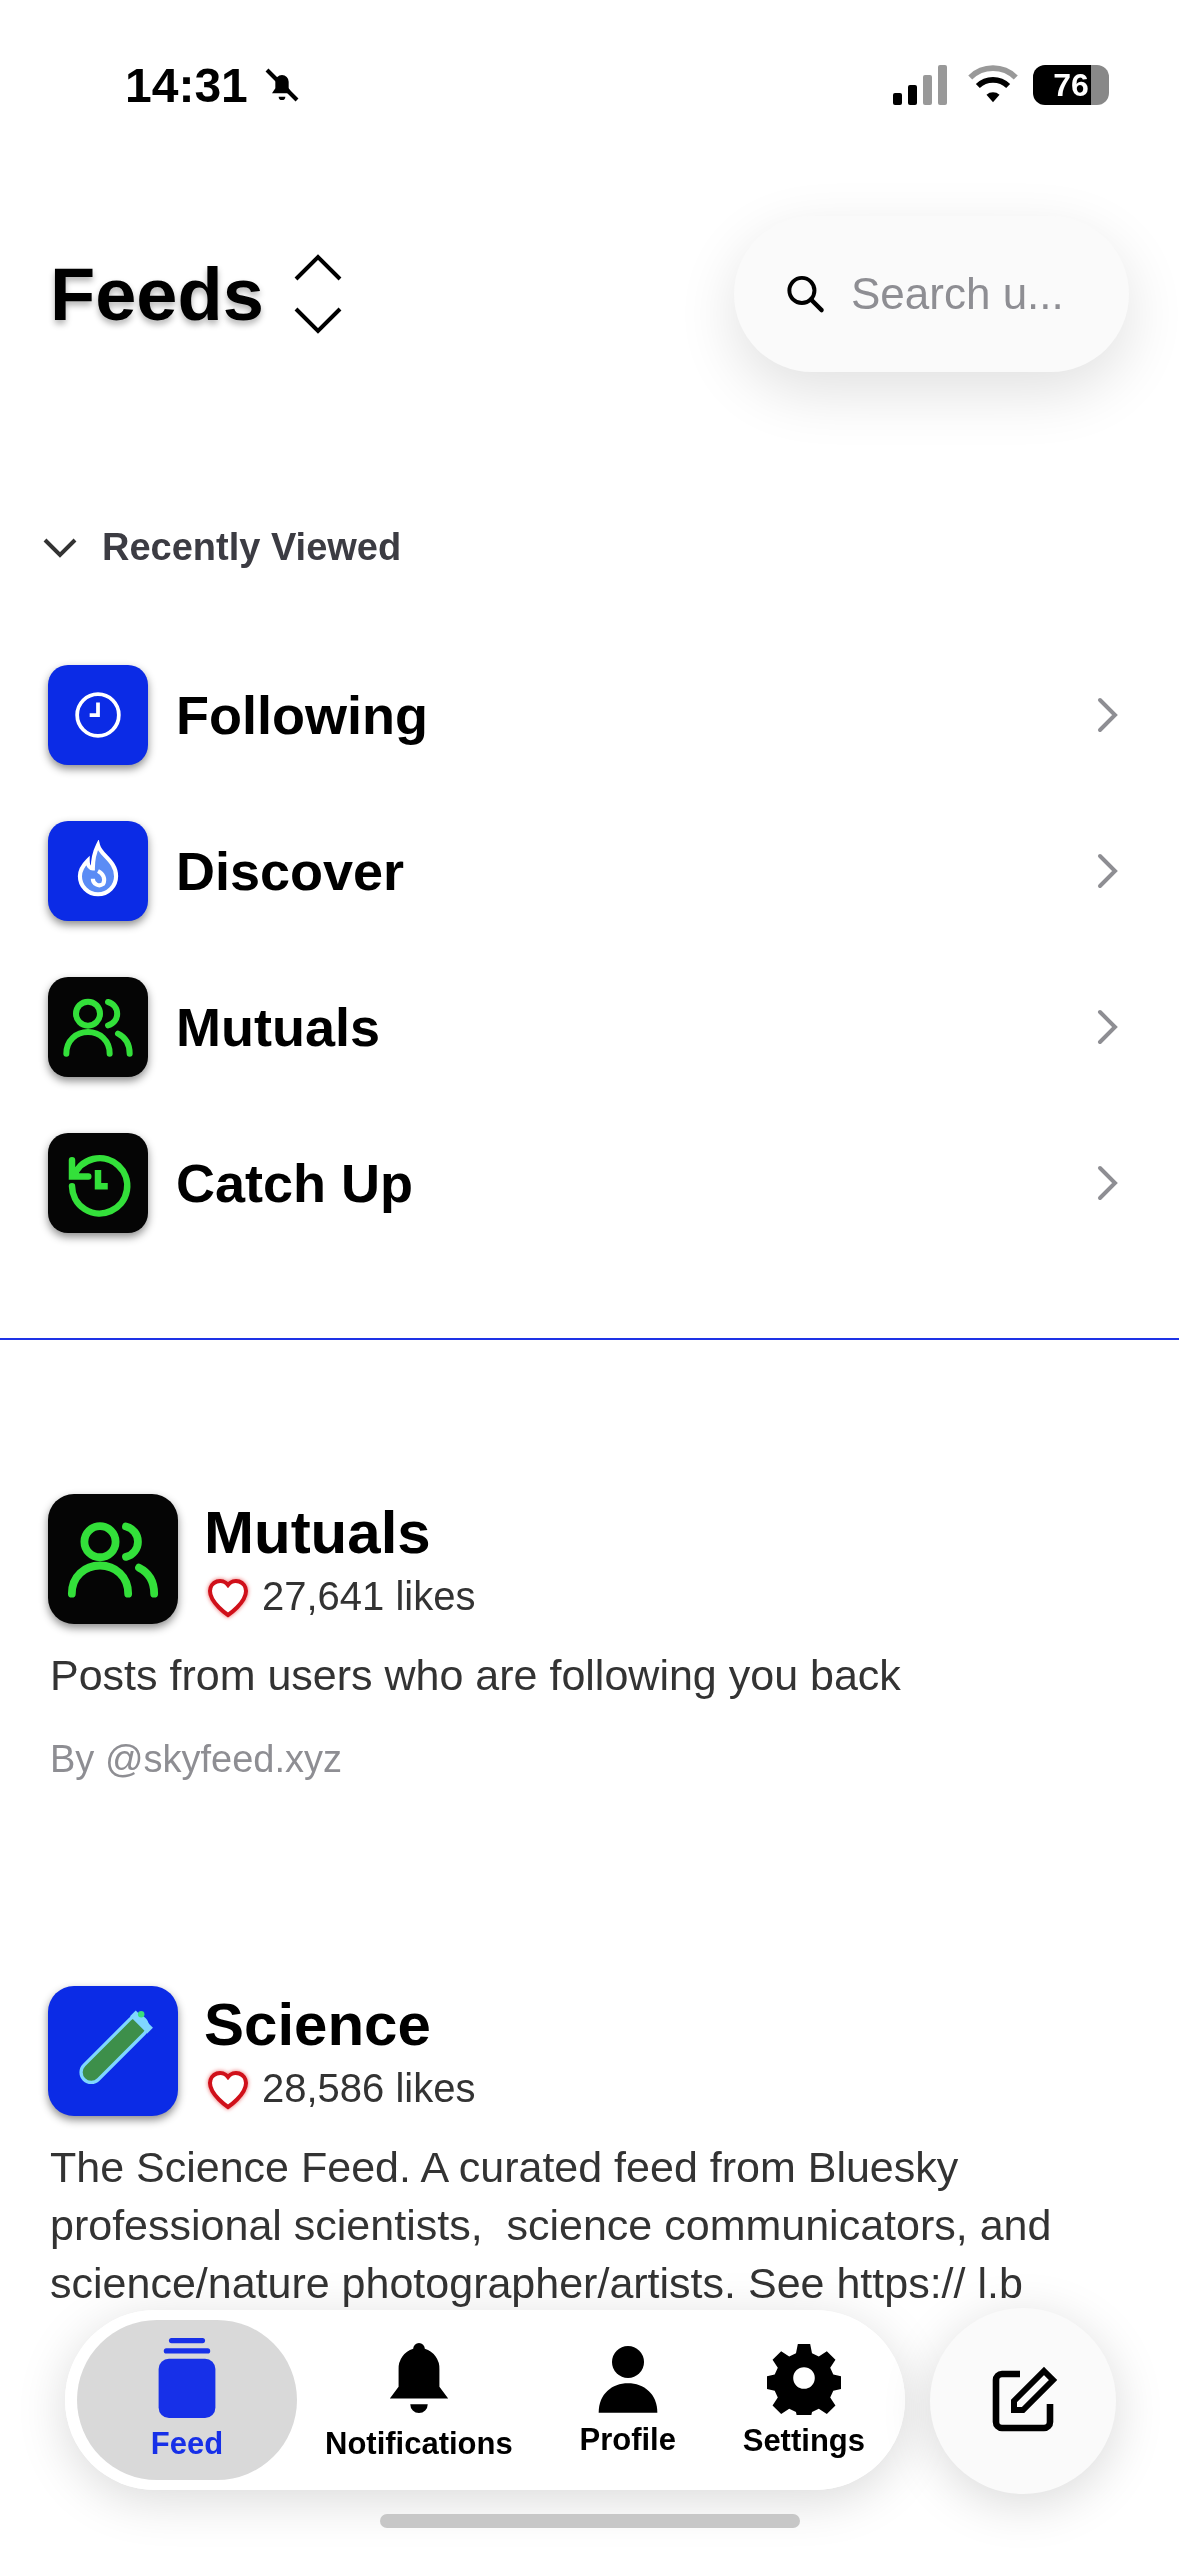 The image size is (1179, 2556). I want to click on gear-icon, so click(803, 2378).